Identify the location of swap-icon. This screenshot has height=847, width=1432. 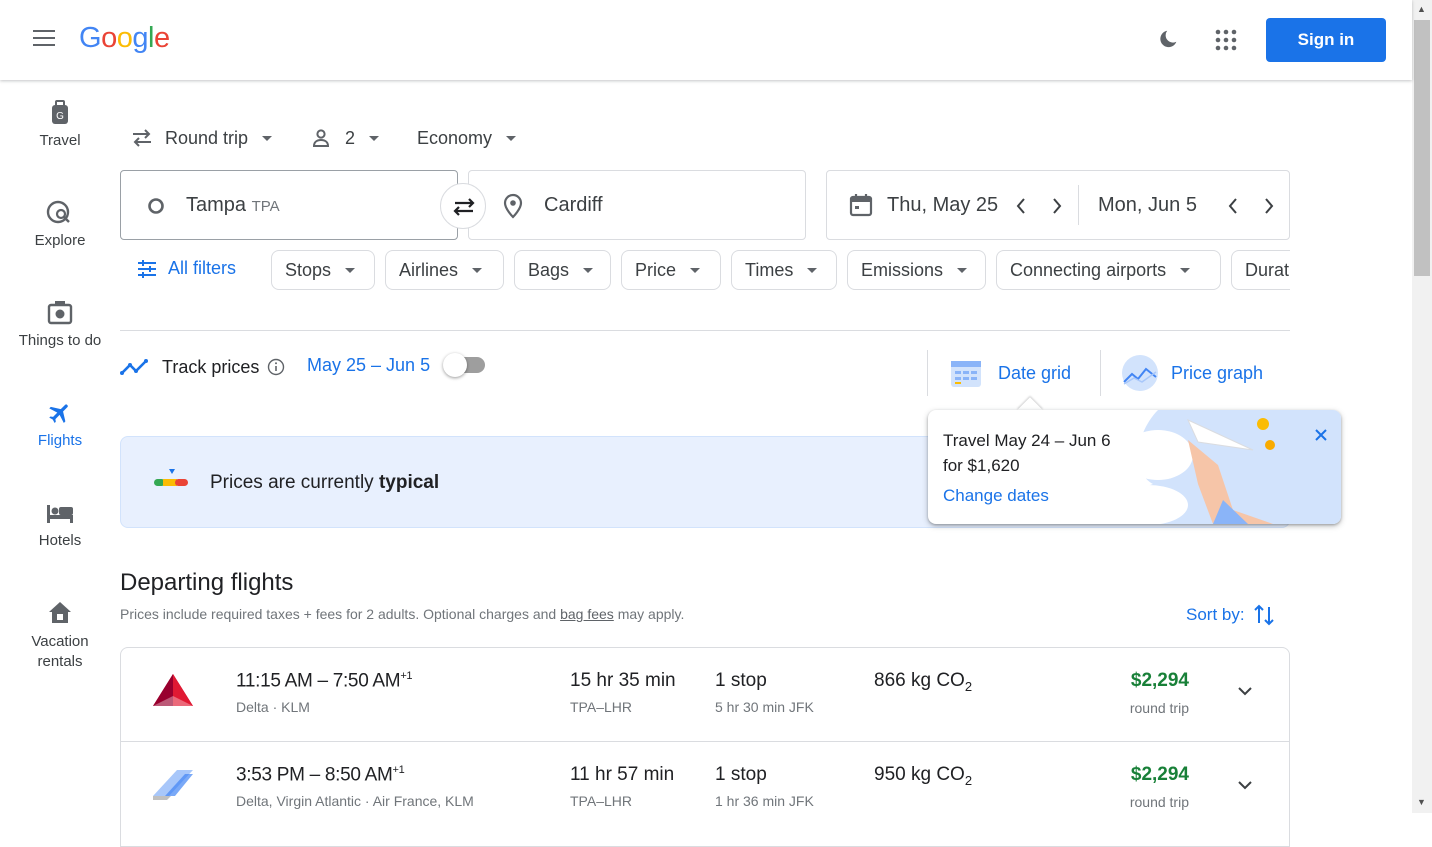
(464, 207).